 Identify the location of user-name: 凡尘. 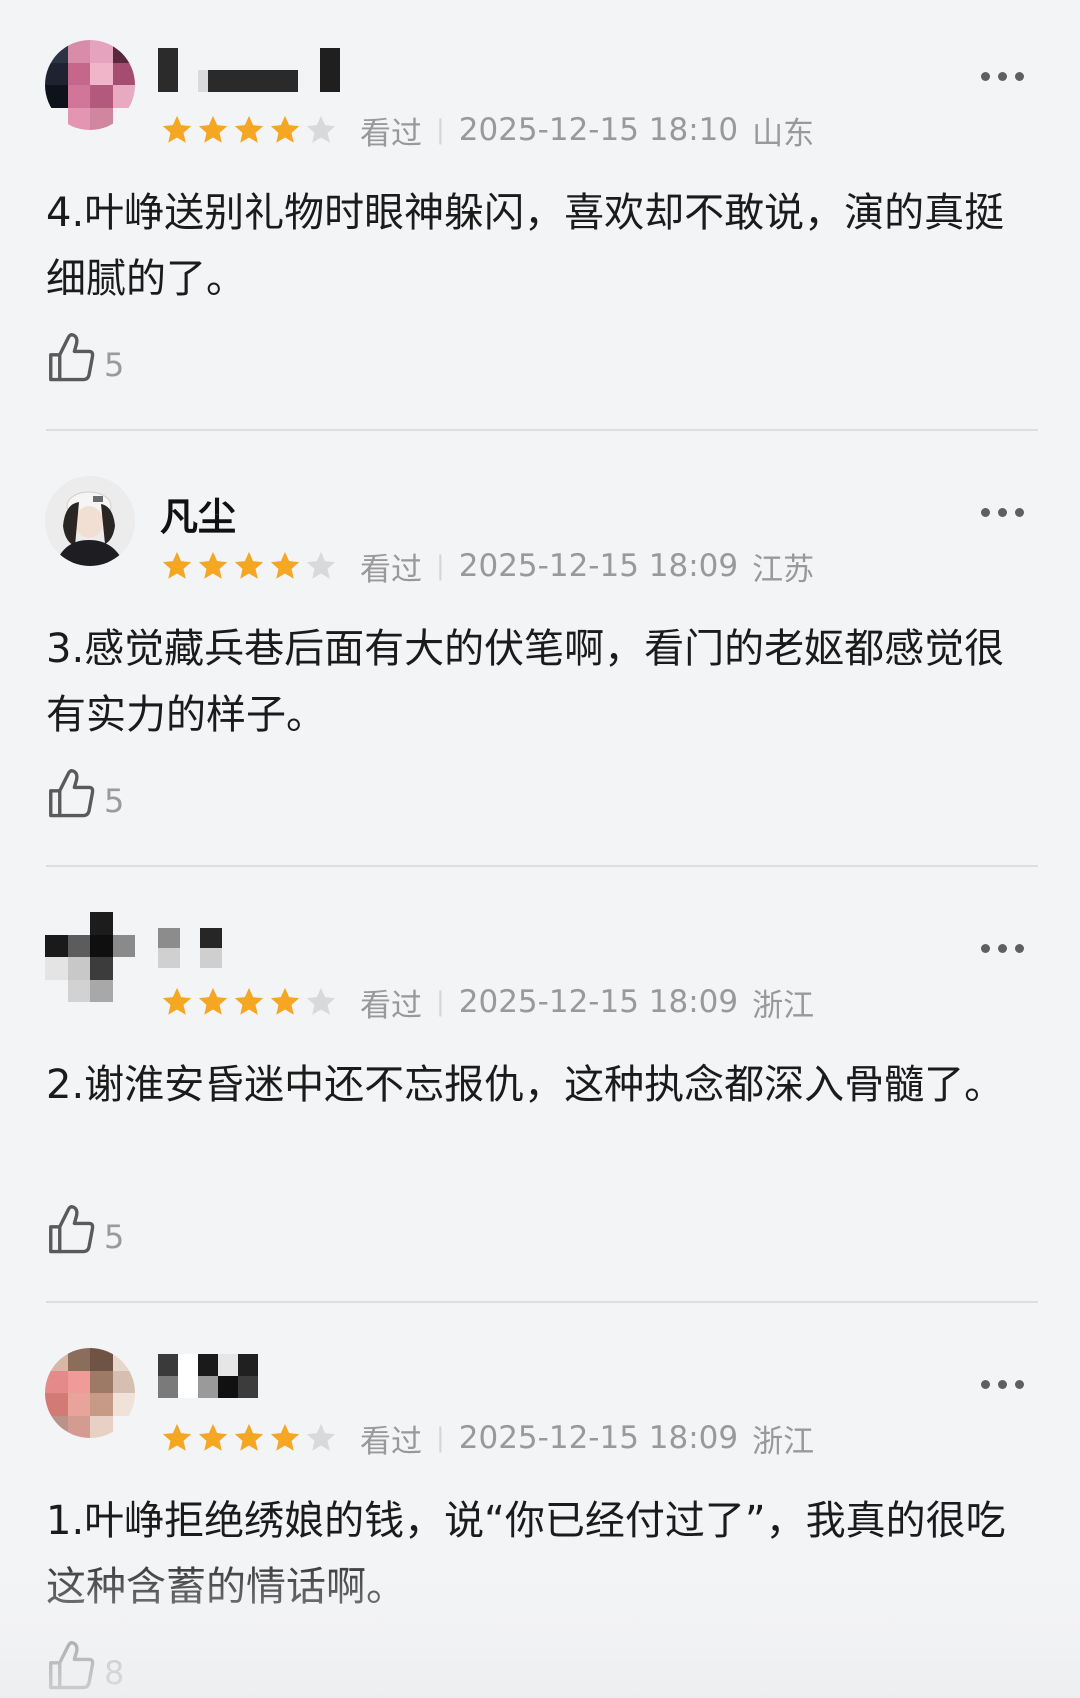
(198, 513).